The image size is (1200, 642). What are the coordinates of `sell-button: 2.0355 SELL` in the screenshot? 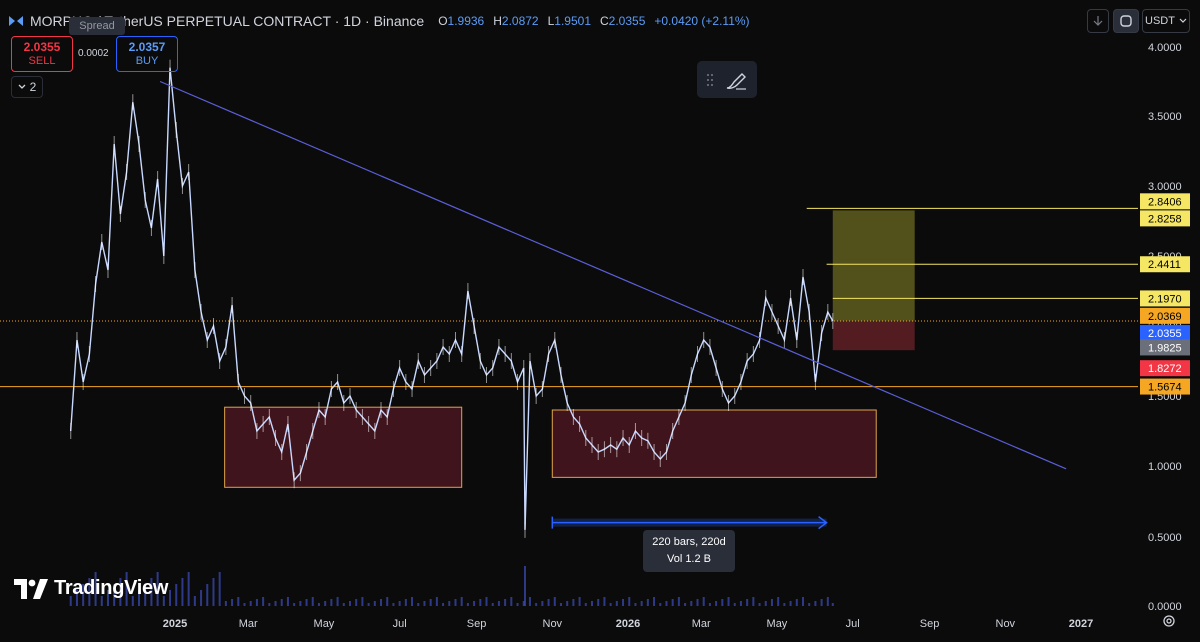 It's located at (42, 54).